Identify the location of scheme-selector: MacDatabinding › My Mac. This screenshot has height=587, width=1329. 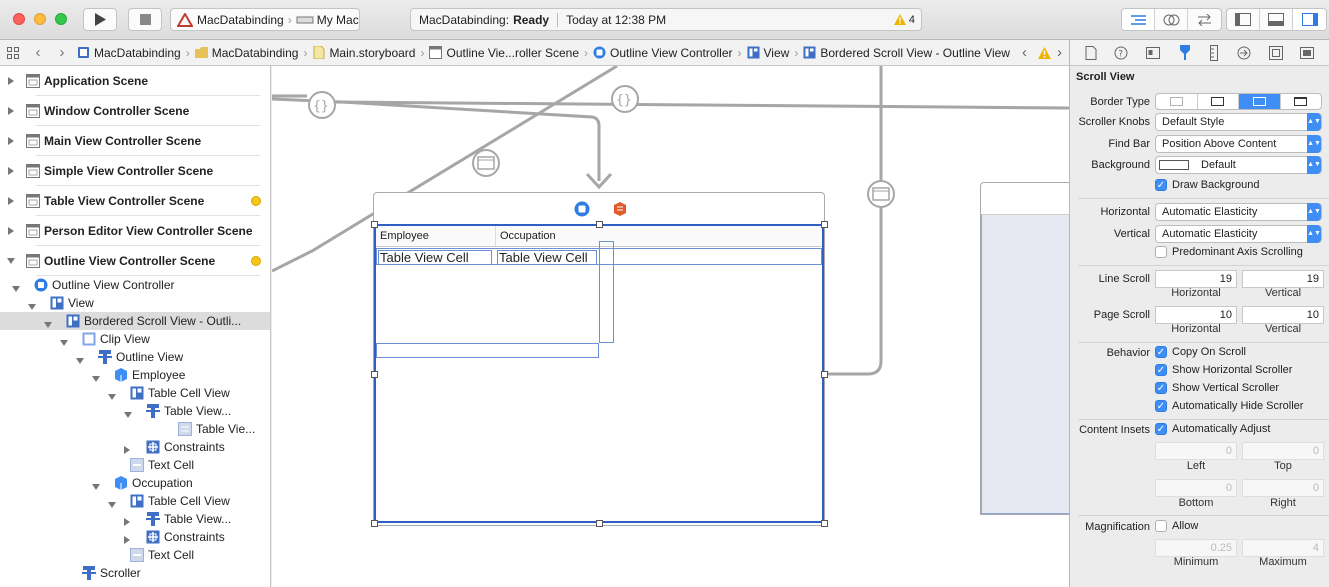
(265, 19).